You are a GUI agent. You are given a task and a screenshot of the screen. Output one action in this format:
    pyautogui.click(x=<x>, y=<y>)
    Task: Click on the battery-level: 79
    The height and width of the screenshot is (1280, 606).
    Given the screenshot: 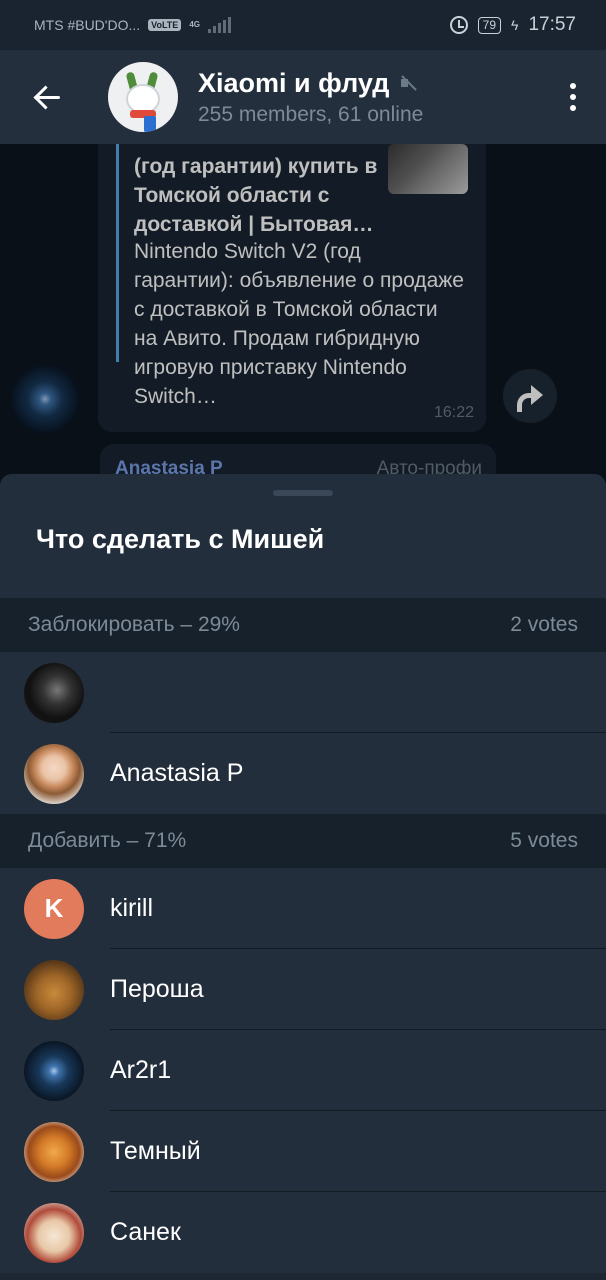 What is the action you would take?
    pyautogui.click(x=489, y=25)
    